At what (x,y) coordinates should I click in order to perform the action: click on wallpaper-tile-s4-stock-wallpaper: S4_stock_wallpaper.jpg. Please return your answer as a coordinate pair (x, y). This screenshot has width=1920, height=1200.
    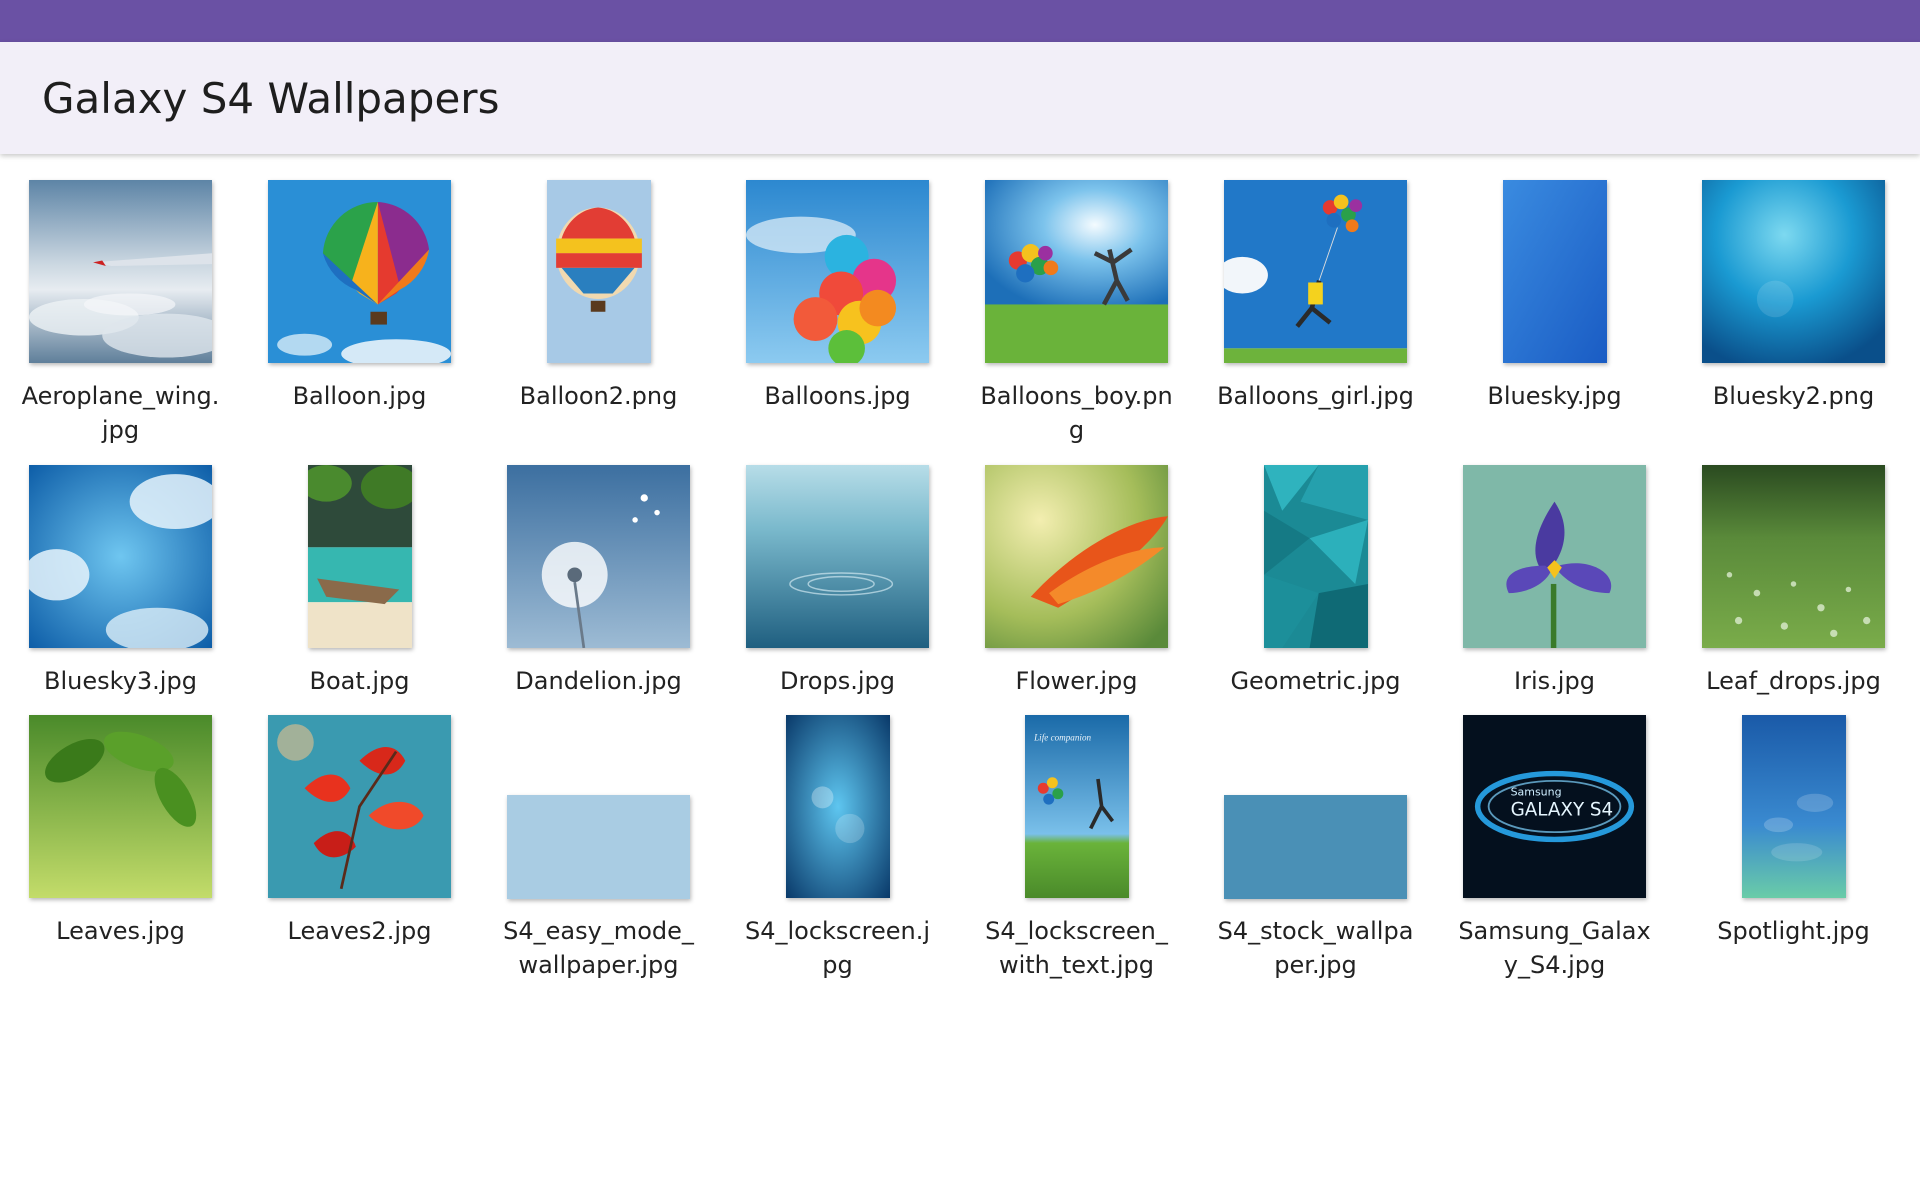
    Looking at the image, I should click on (1315, 857).